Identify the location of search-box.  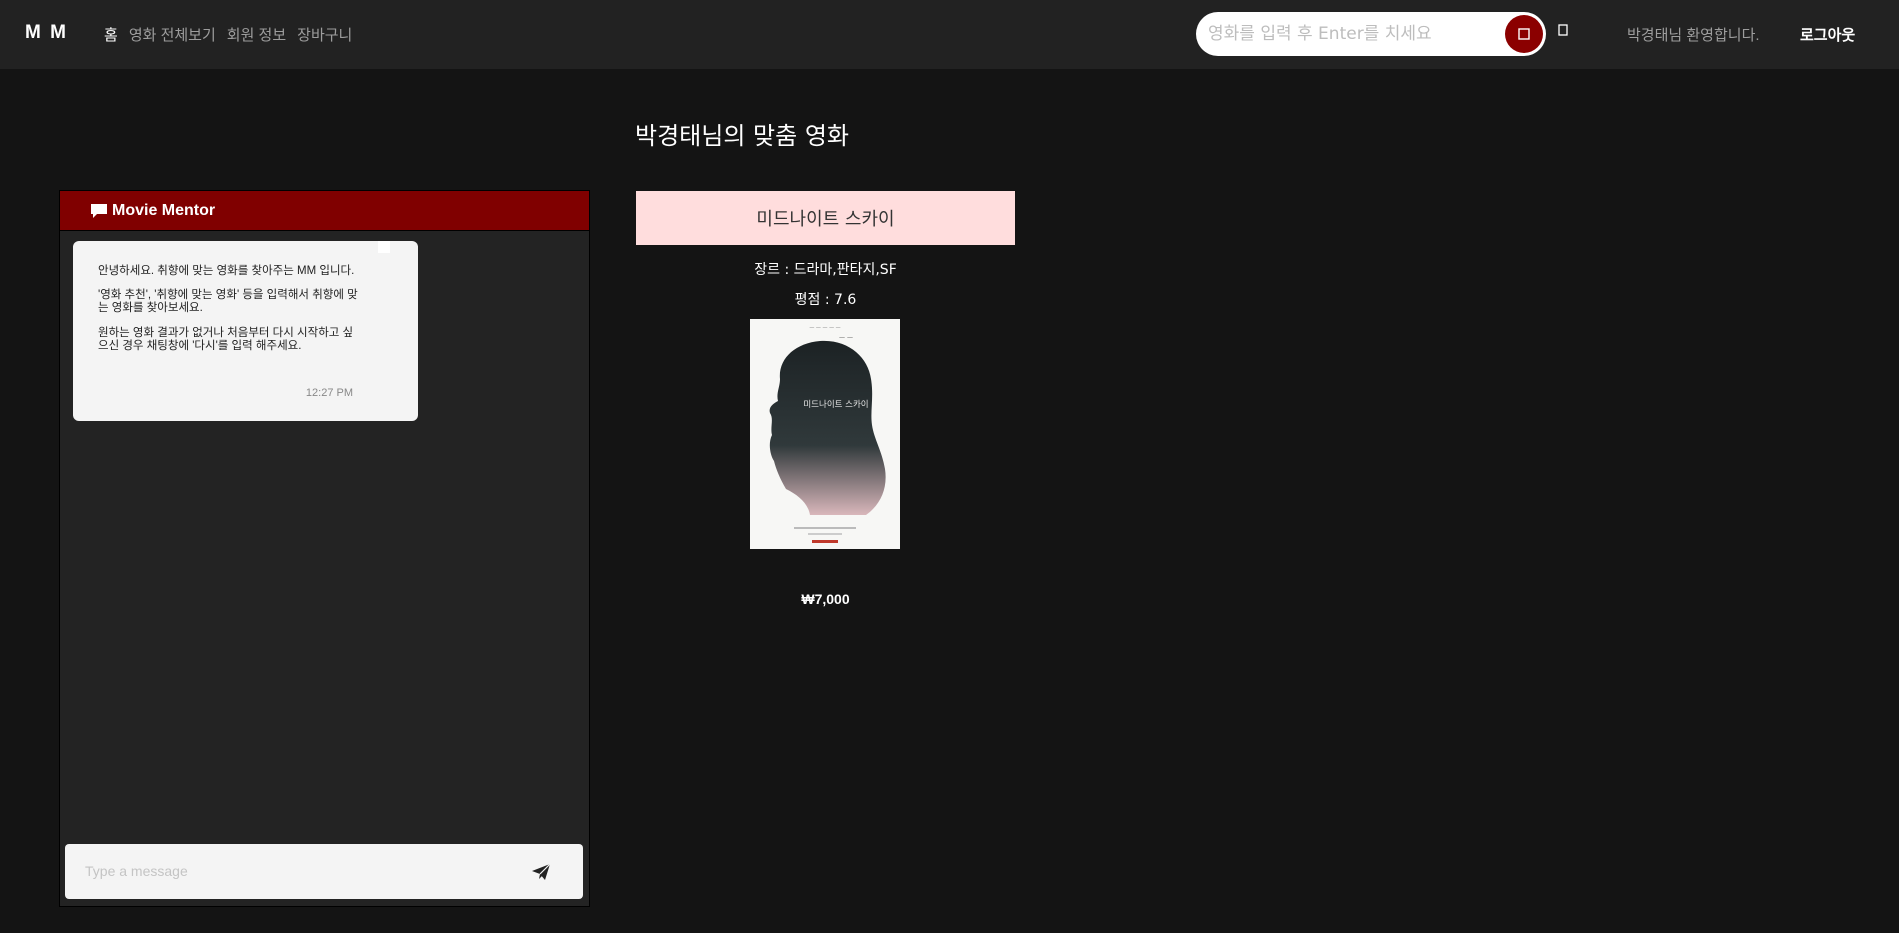
(1371, 34).